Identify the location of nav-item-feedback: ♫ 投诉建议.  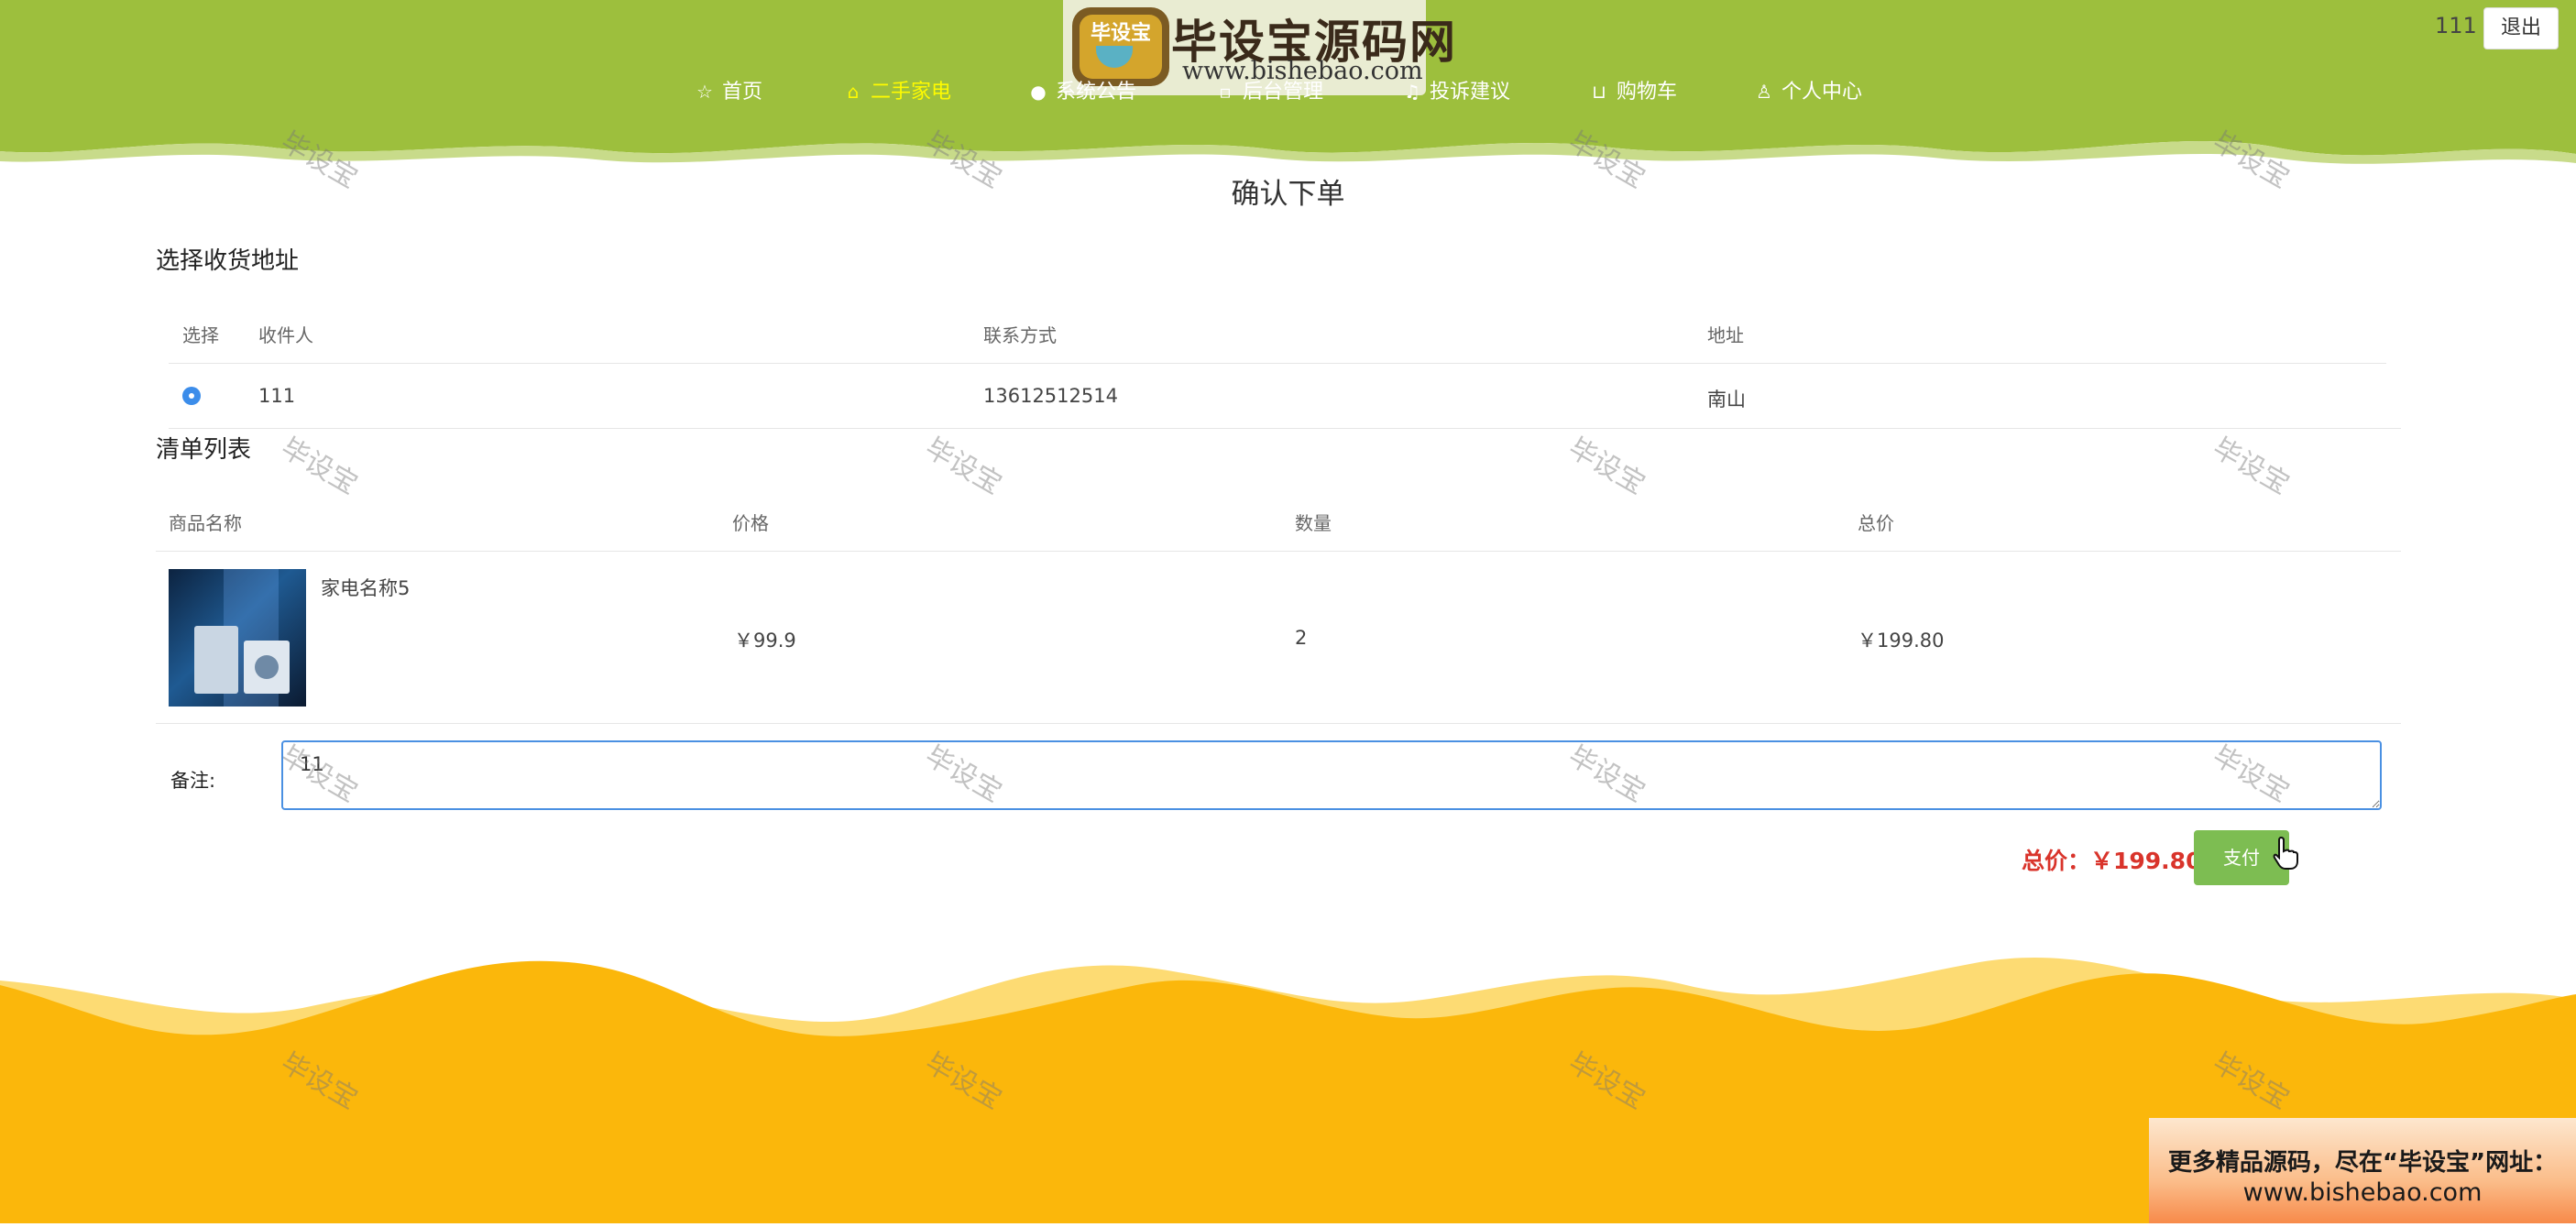
(1456, 91).